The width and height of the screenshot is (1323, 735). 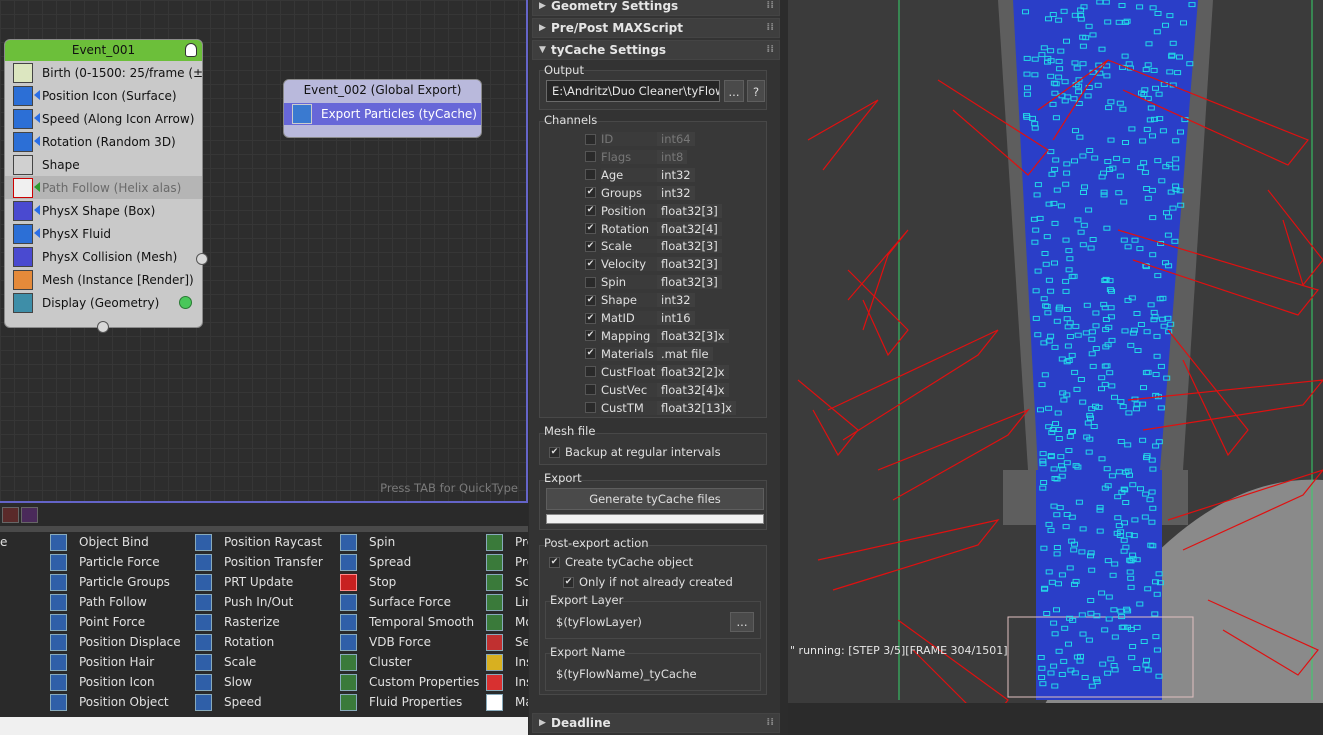 What do you see at coordinates (633, 91) in the screenshot?
I see `output-path-field: E:\Andritz\Duo Cleaner\tyFlow\tyC` at bounding box center [633, 91].